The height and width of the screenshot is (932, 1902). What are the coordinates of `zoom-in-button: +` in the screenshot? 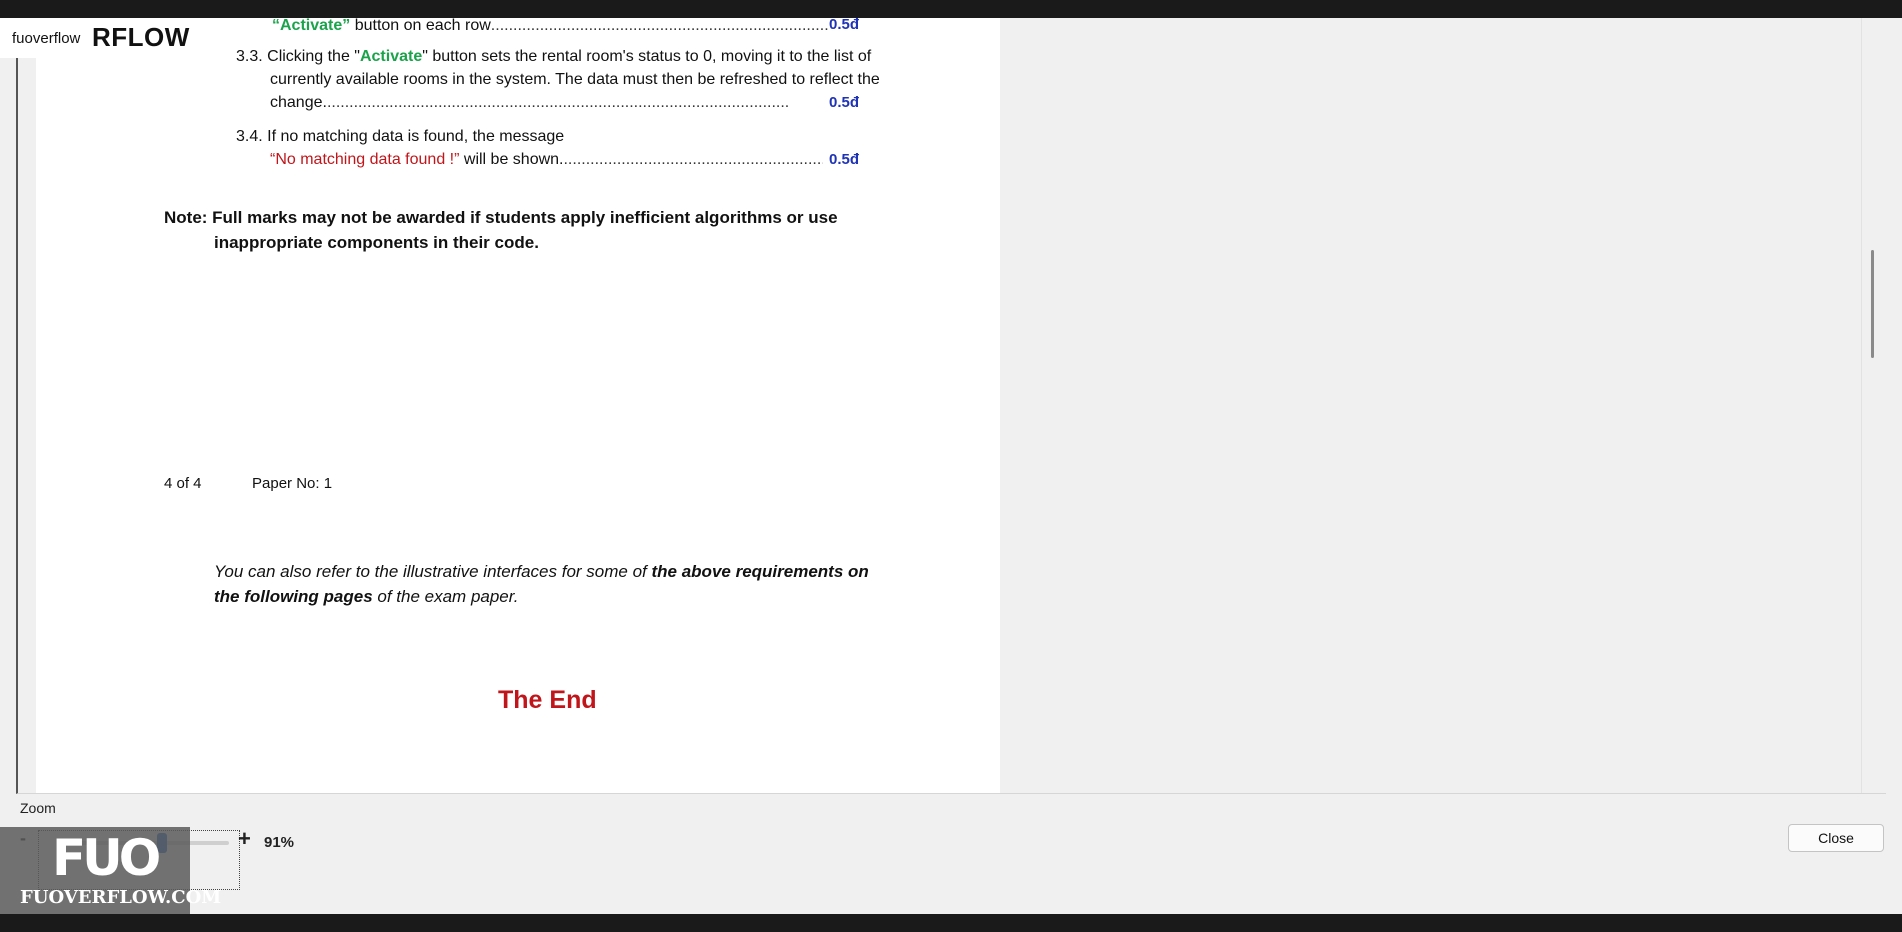 It's located at (244, 839).